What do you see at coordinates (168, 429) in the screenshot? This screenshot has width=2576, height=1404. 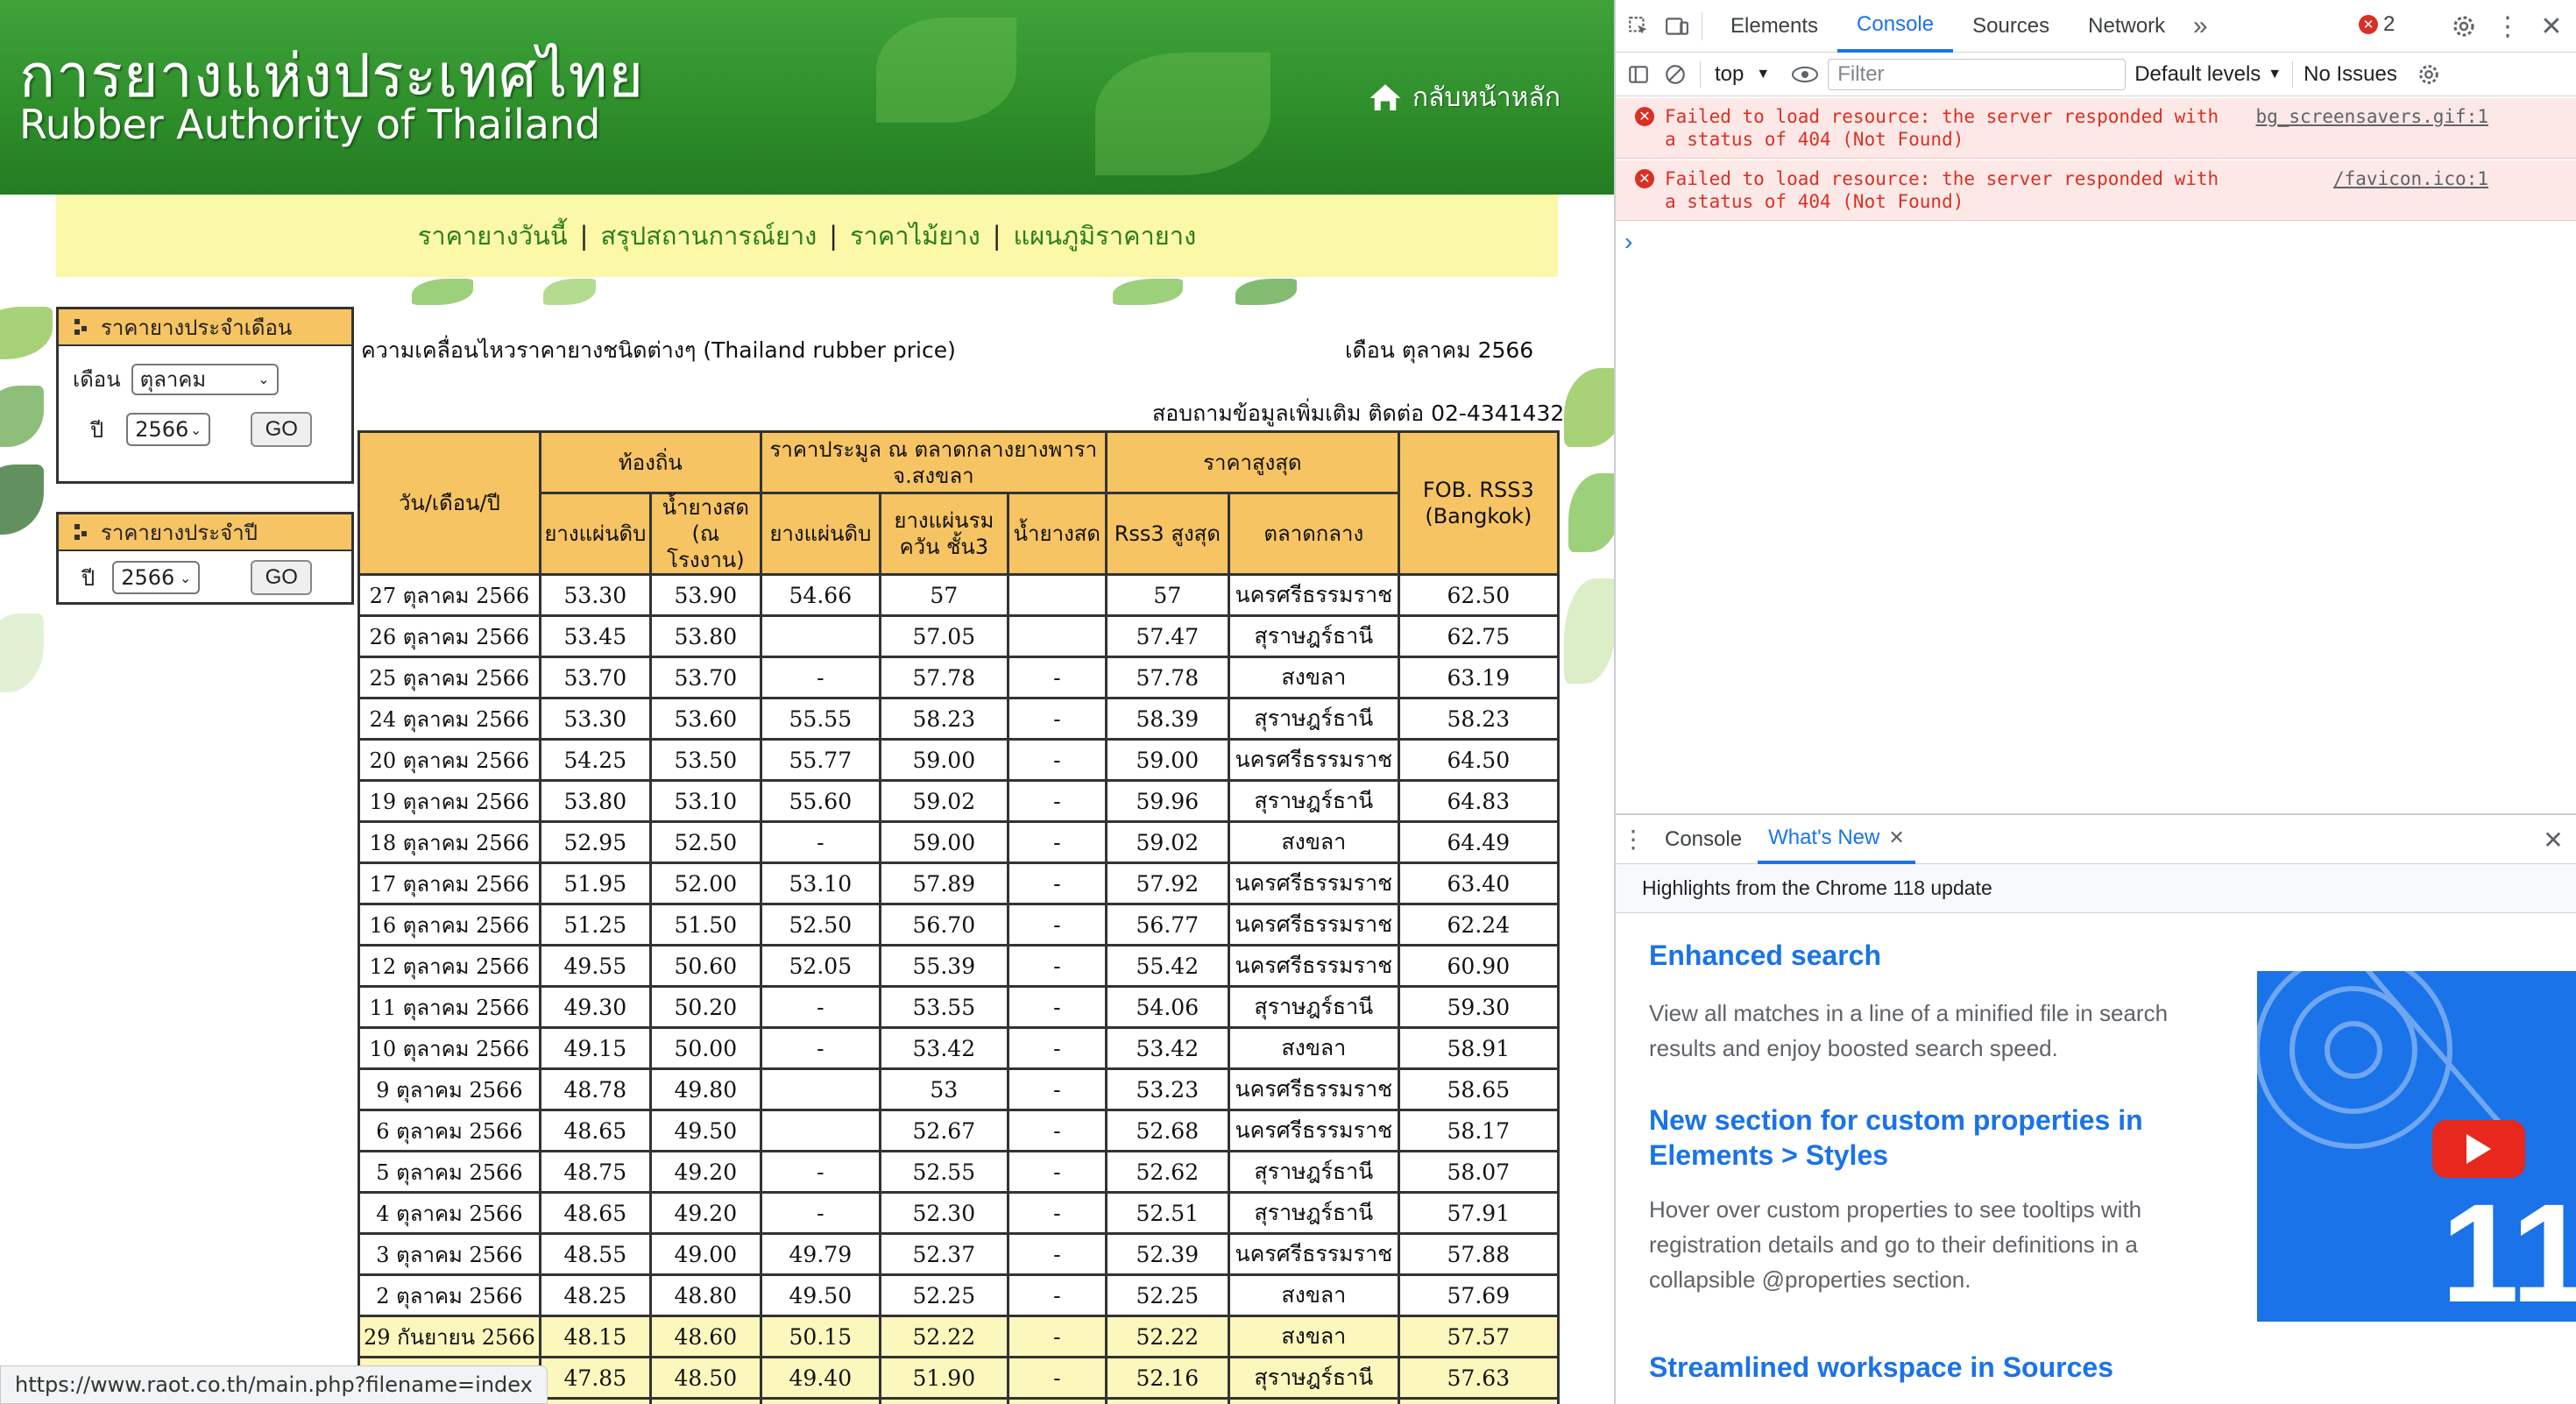 I see `year-select: 2566 ⌄` at bounding box center [168, 429].